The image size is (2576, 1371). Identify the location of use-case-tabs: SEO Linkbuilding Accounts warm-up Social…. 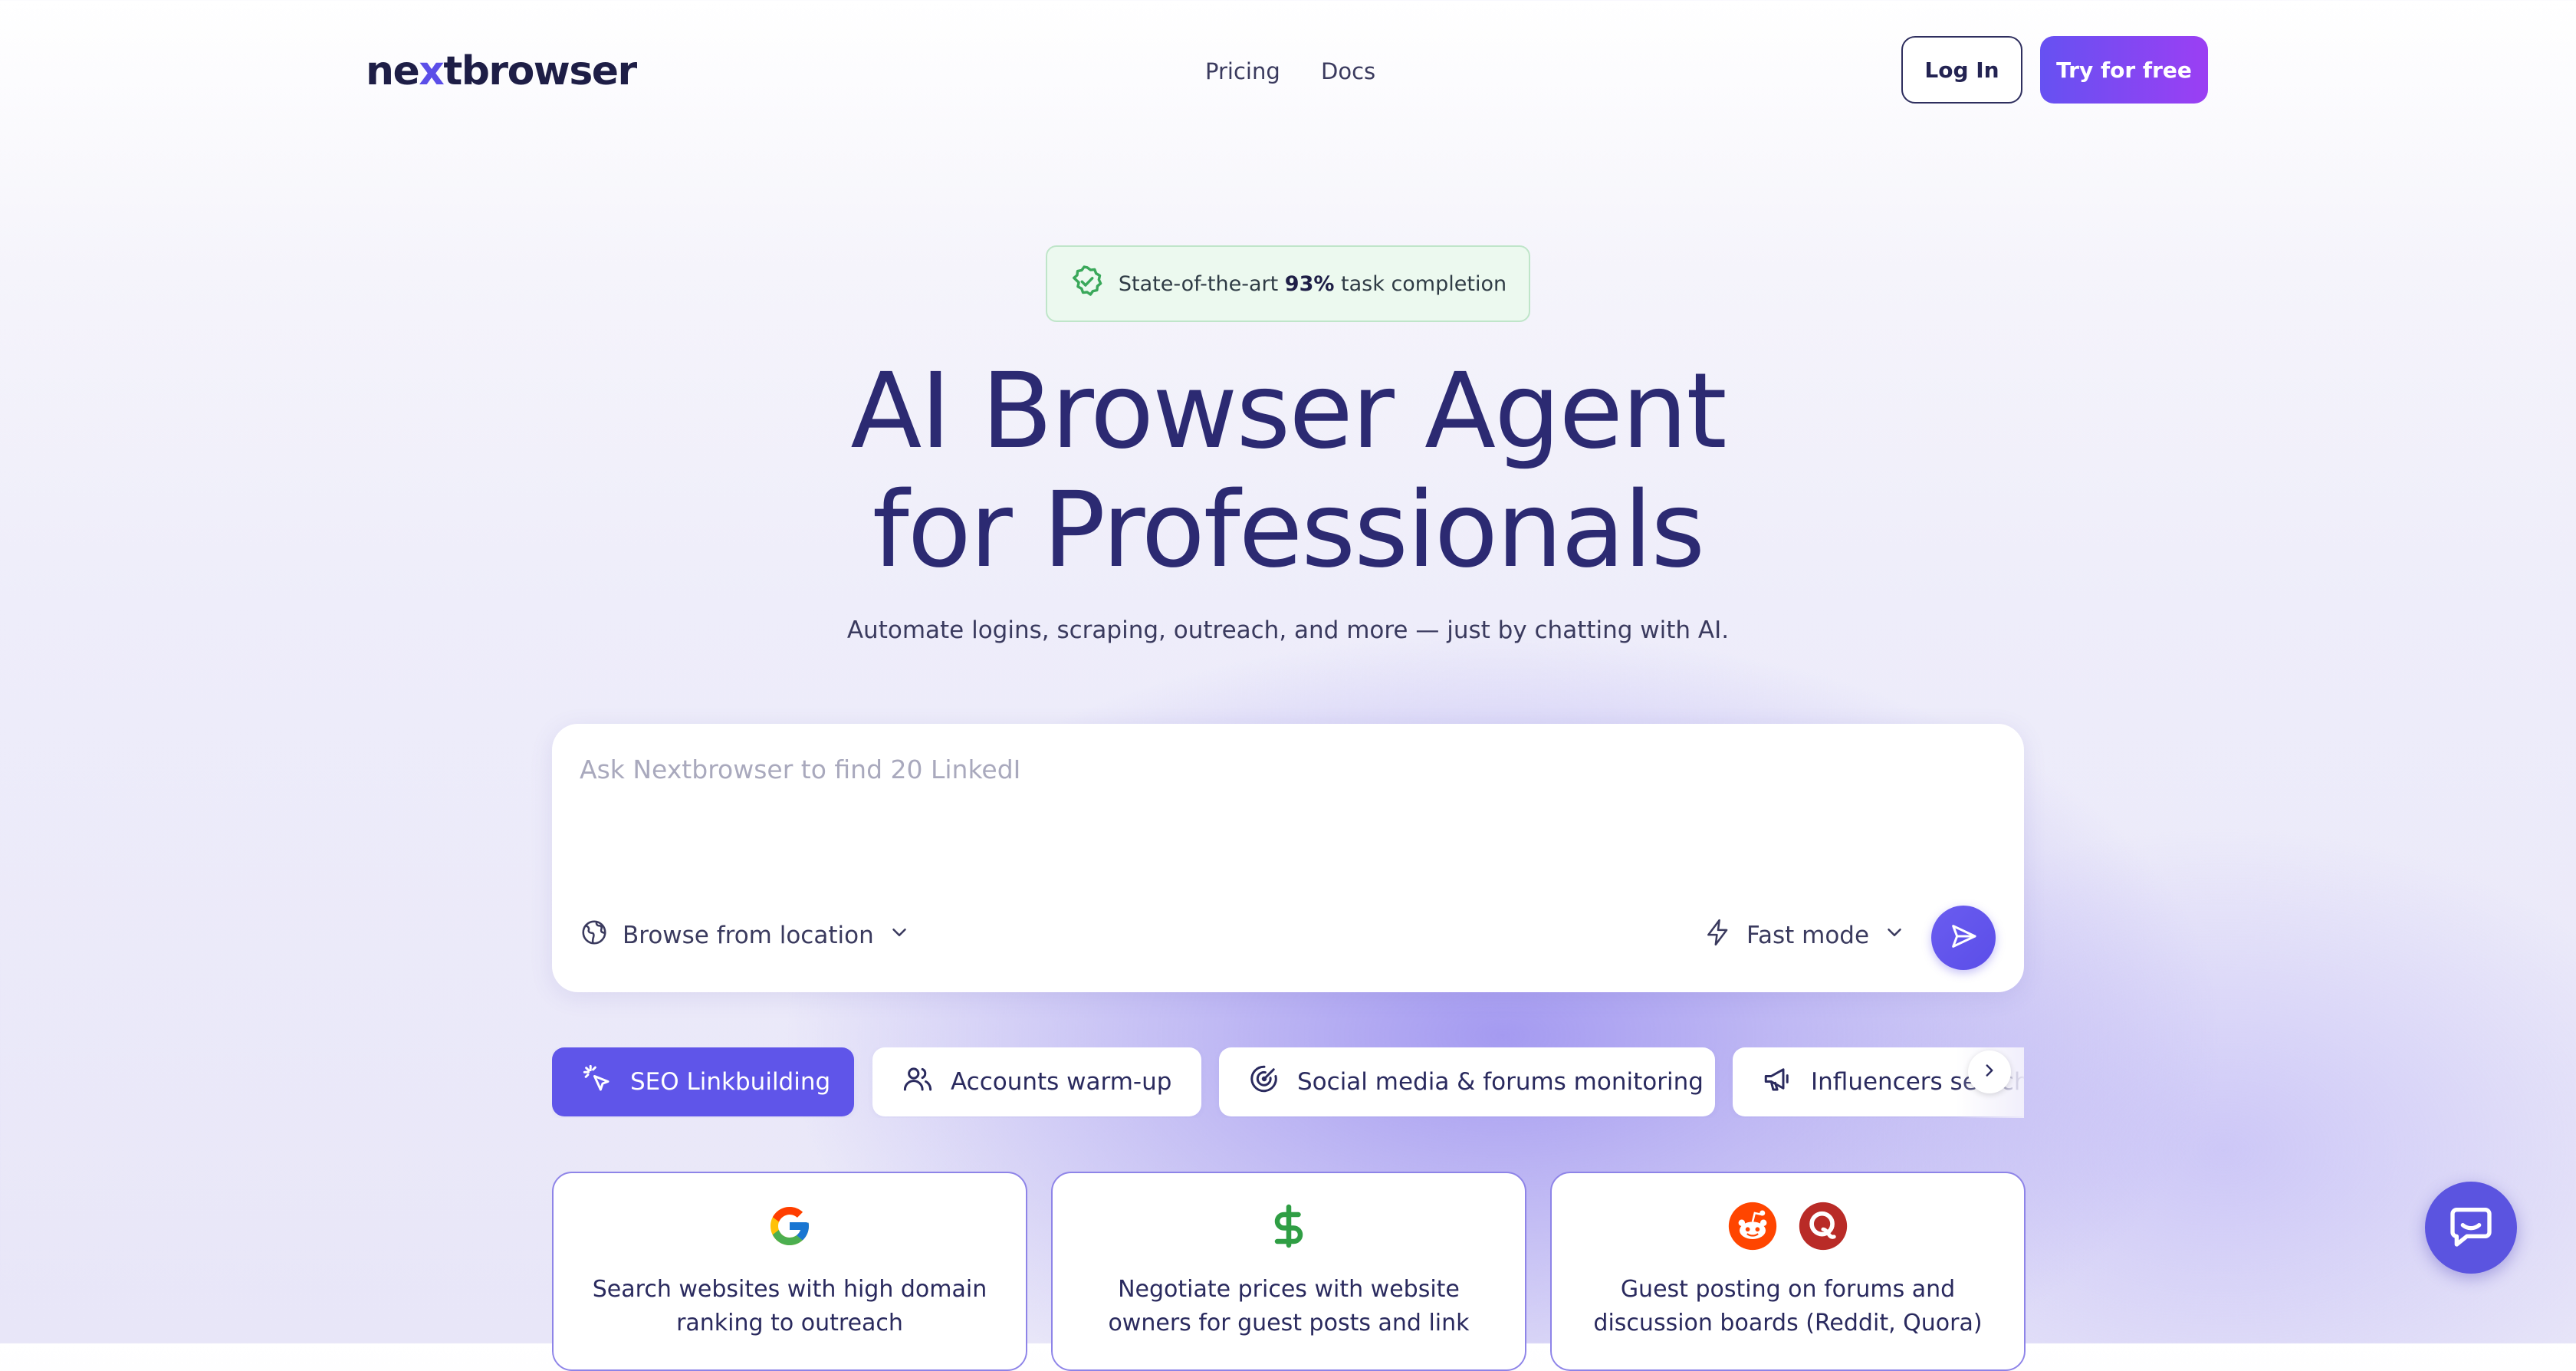
(1288, 1082).